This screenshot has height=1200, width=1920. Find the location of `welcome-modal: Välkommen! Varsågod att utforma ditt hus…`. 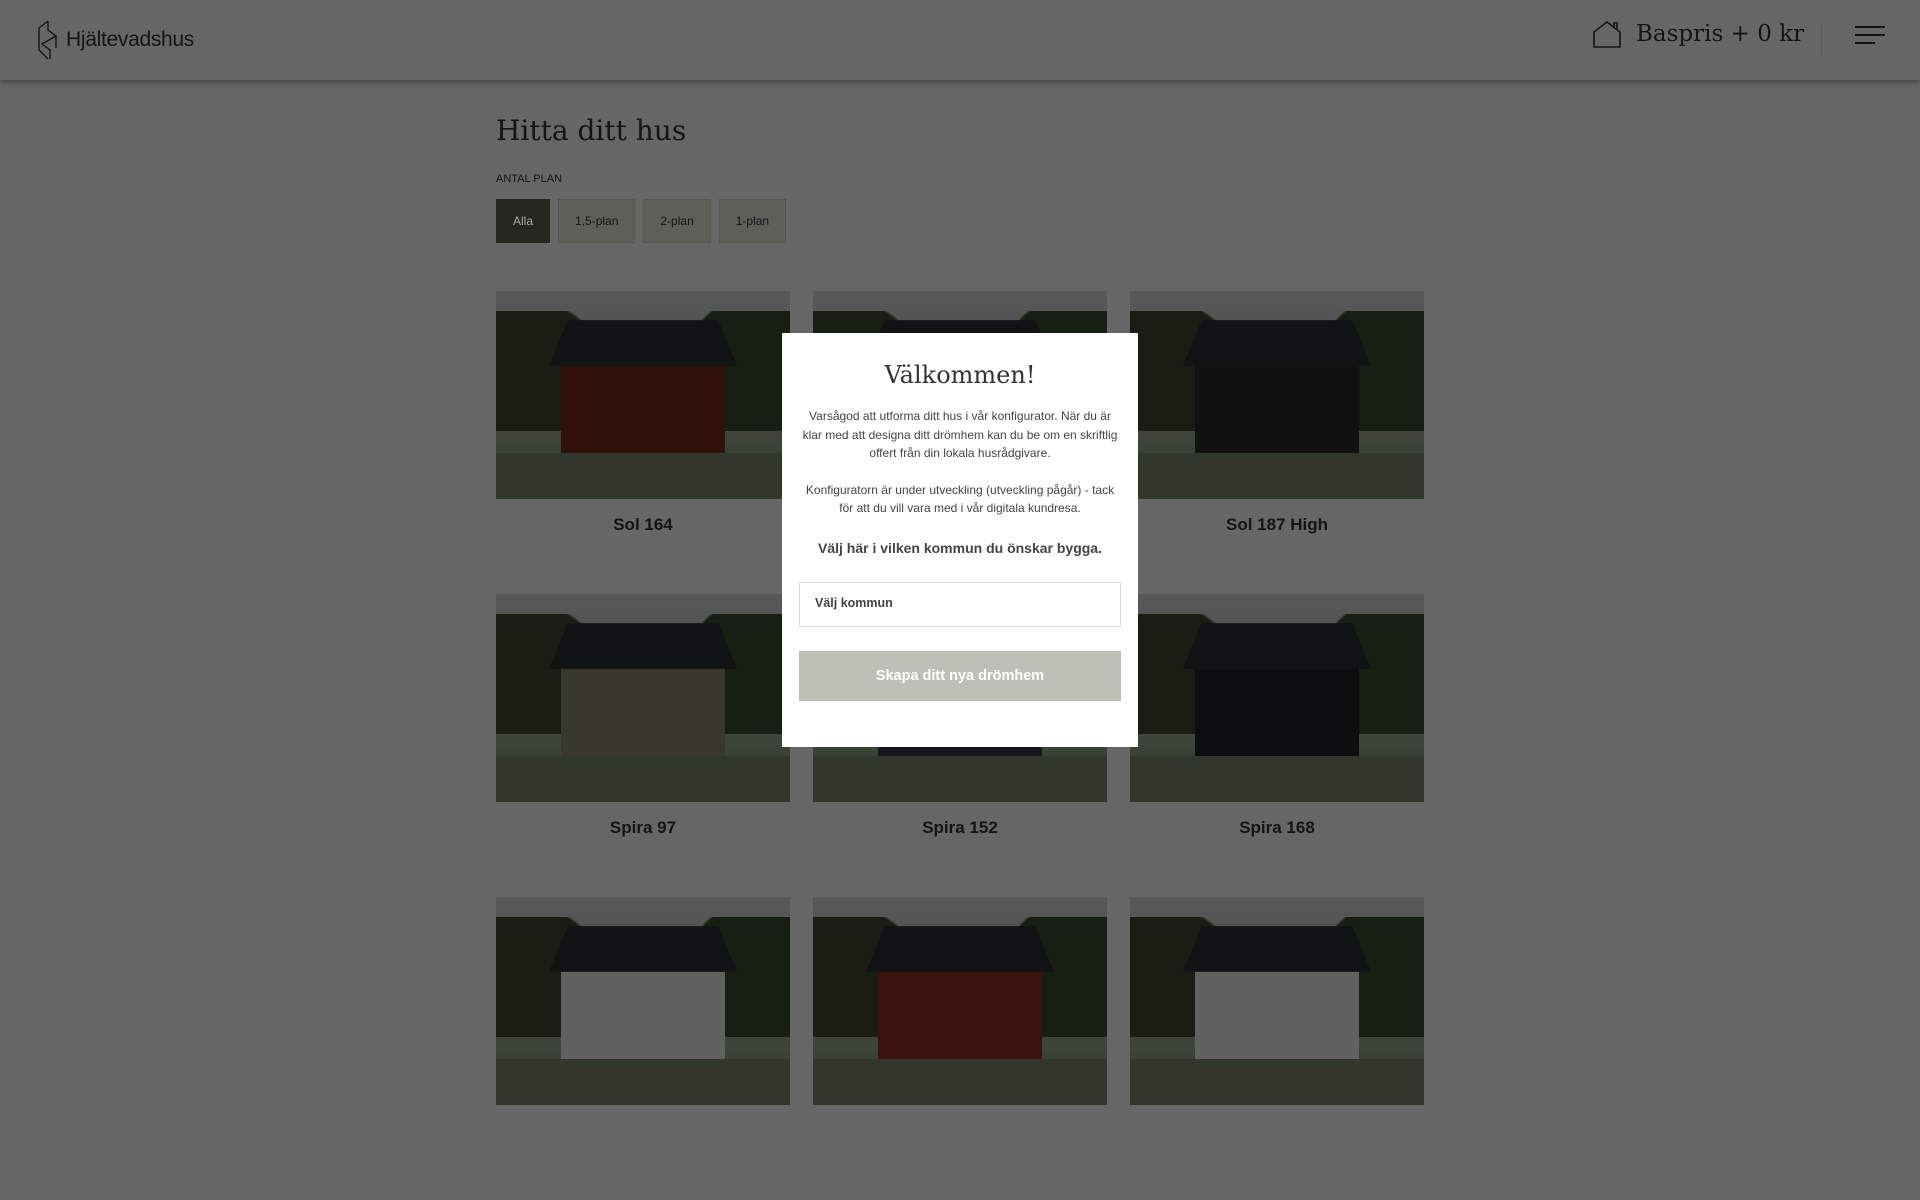

welcome-modal: Välkommen! Varsågod att utforma ditt hus… is located at coordinates (960, 540).